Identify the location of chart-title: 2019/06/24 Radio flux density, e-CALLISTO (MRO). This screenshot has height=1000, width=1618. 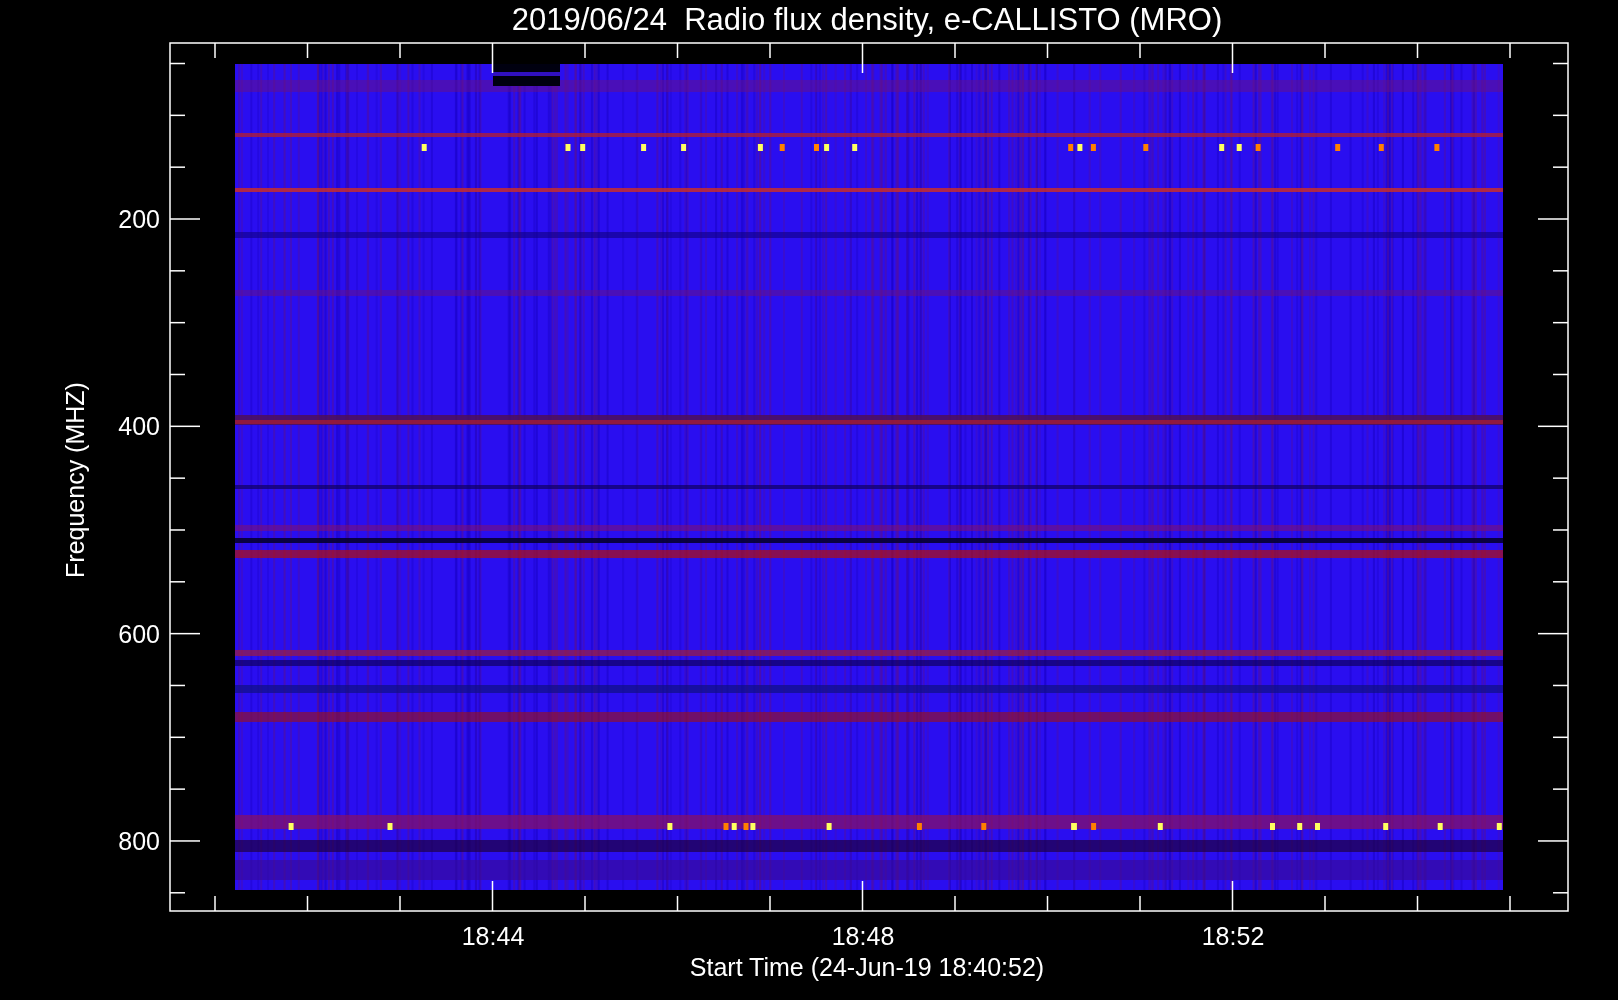
(867, 19).